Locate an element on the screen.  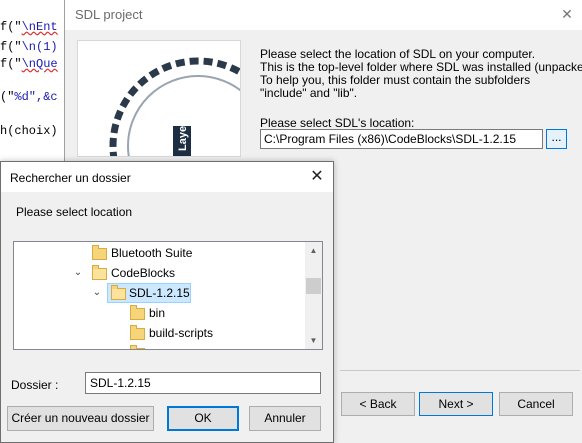
dialog-prompt: Please select location is located at coordinates (74, 212).